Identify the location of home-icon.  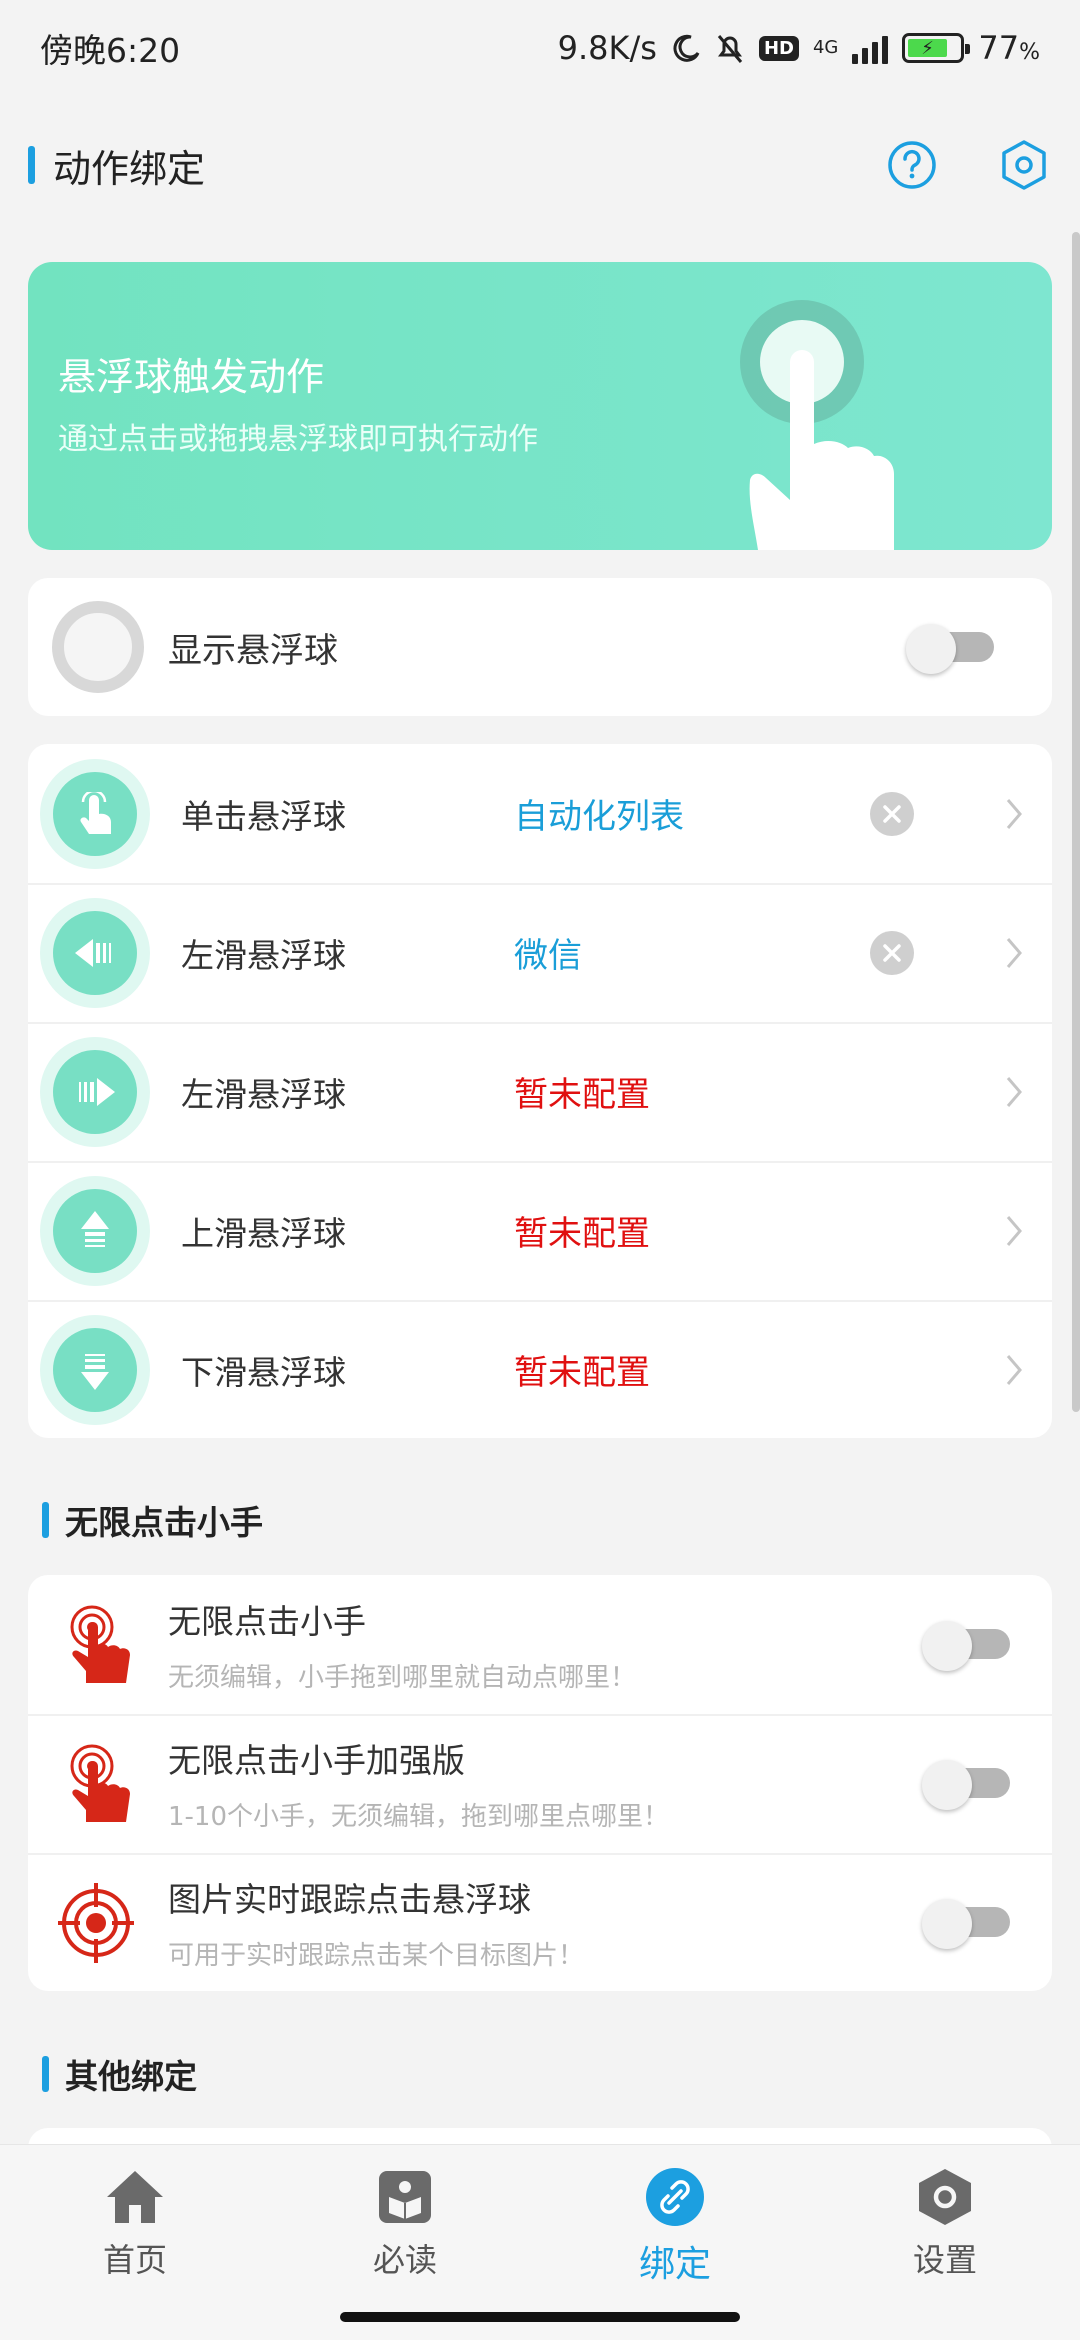
(135, 2197).